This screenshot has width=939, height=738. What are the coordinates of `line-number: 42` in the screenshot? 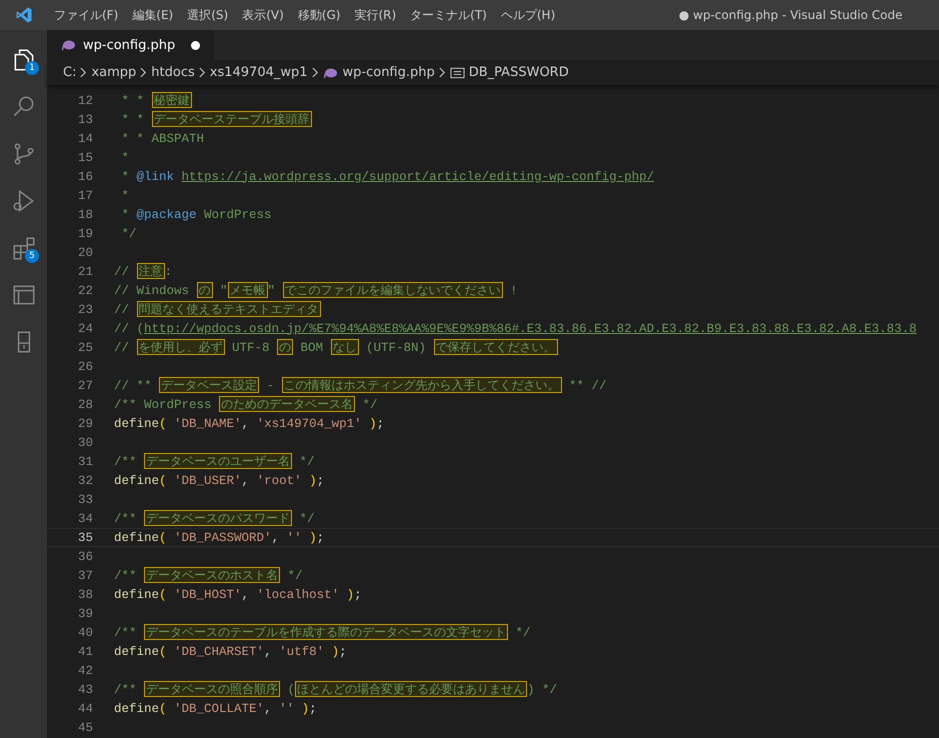 It's located at (84, 671).